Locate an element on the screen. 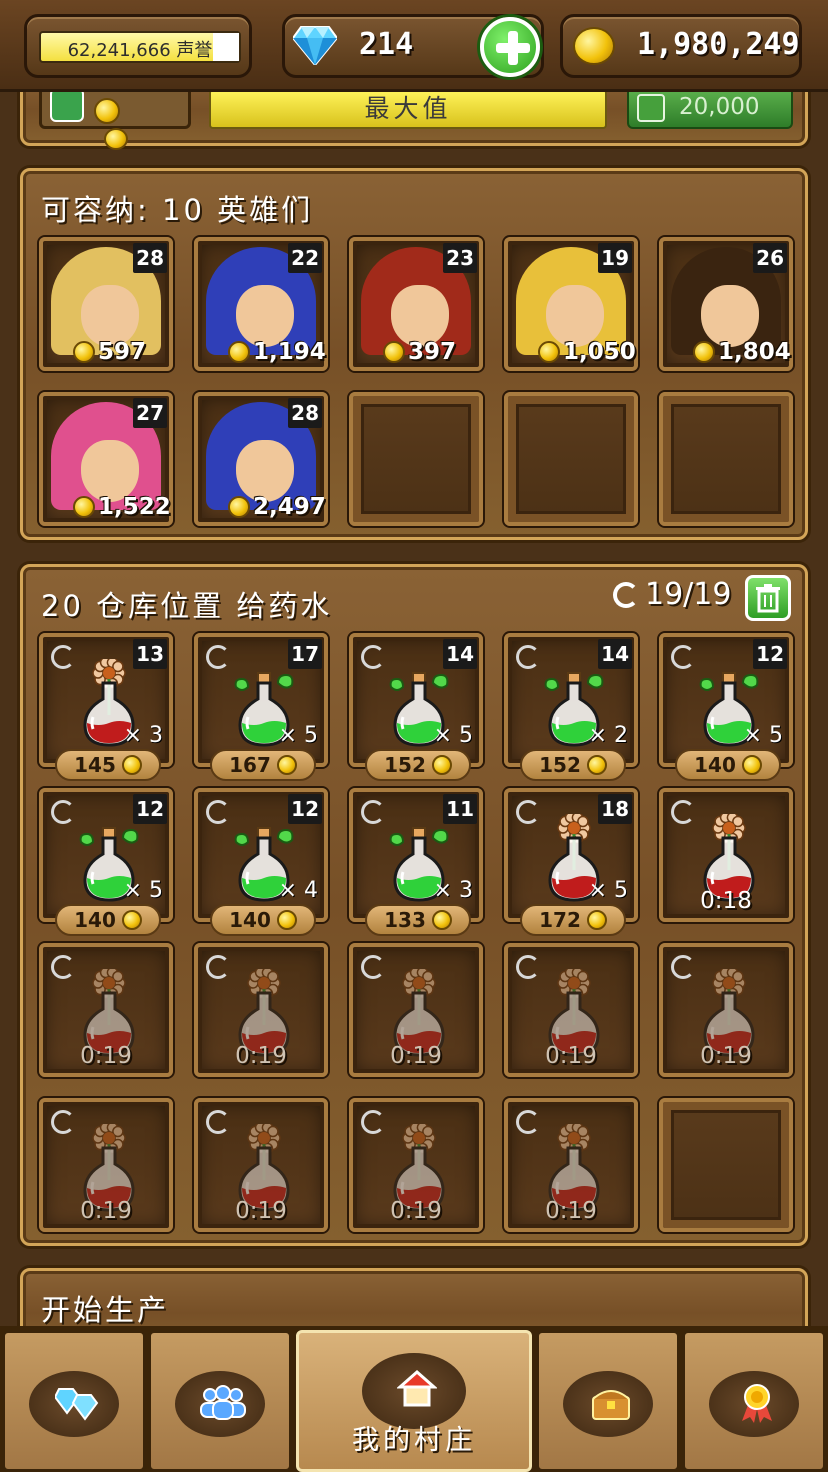 The image size is (828, 1472). potion-sell-button: 172 is located at coordinates (573, 920).